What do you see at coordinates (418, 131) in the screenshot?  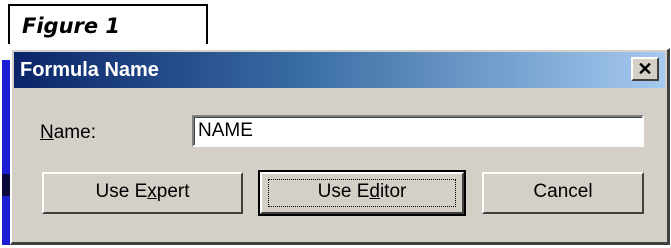 I see `name-input` at bounding box center [418, 131].